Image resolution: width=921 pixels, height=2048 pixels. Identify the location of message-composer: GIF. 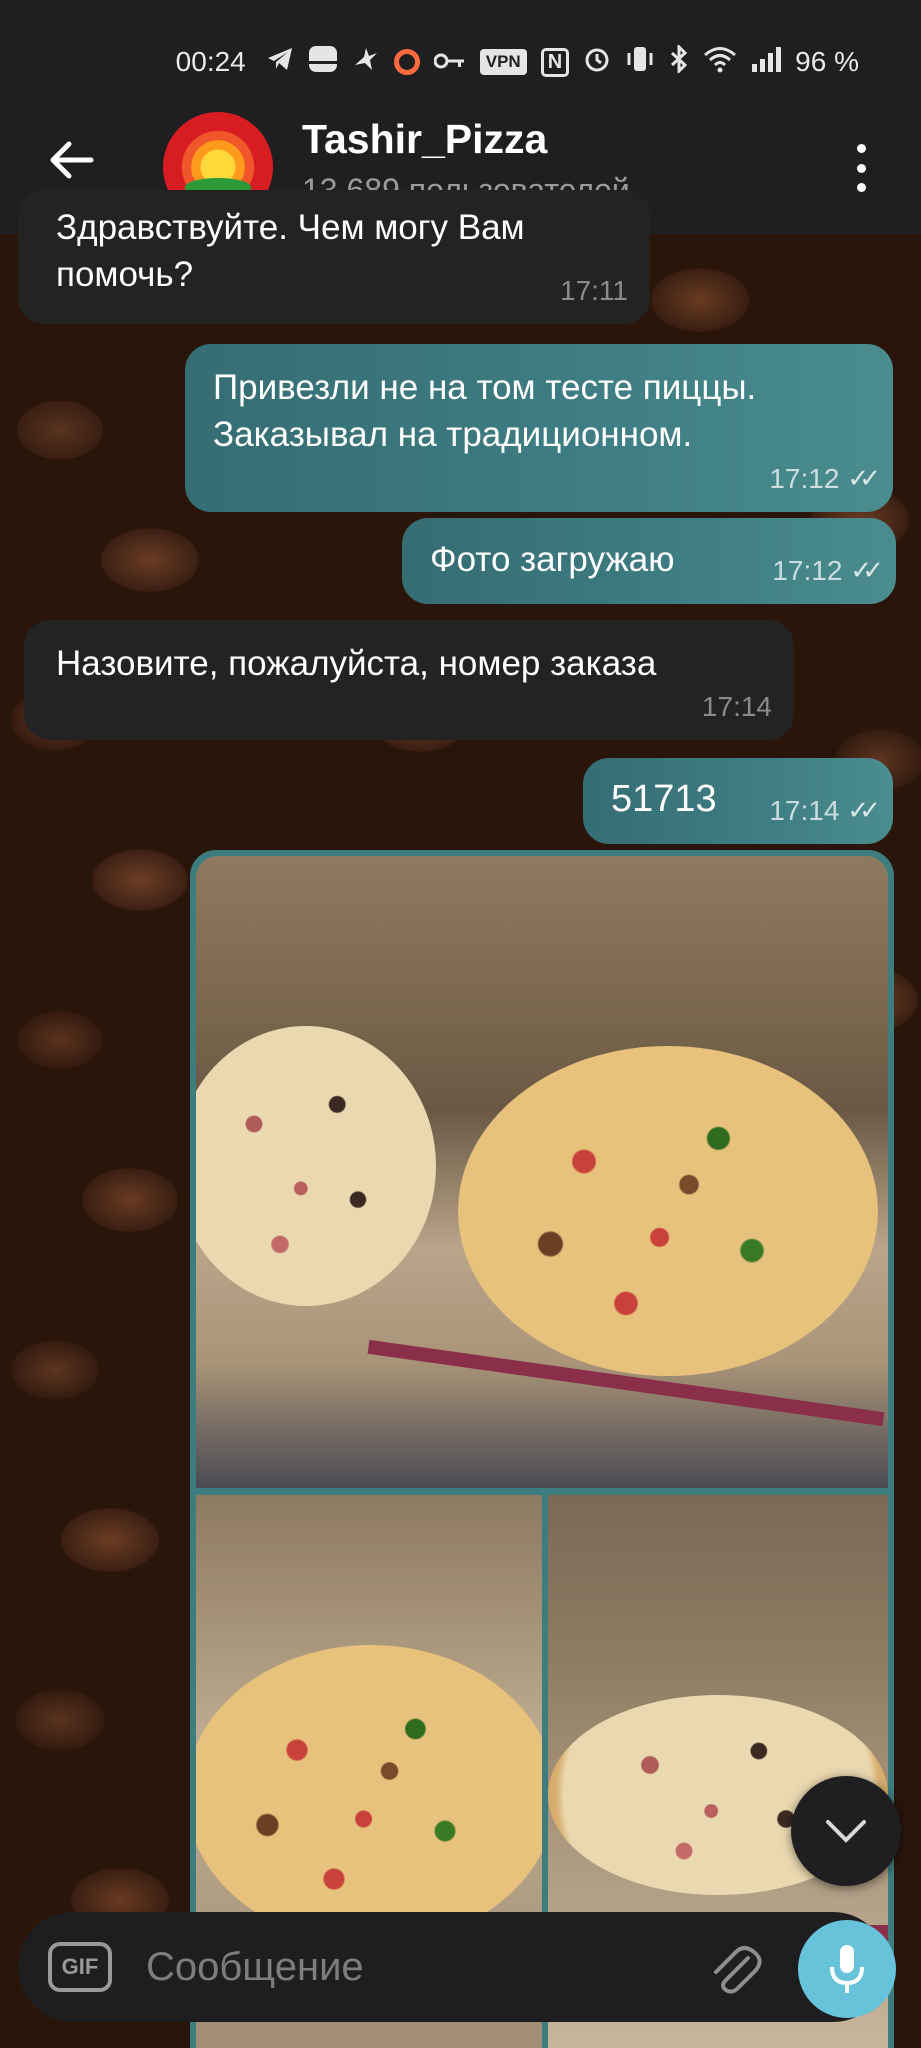
(453, 1967).